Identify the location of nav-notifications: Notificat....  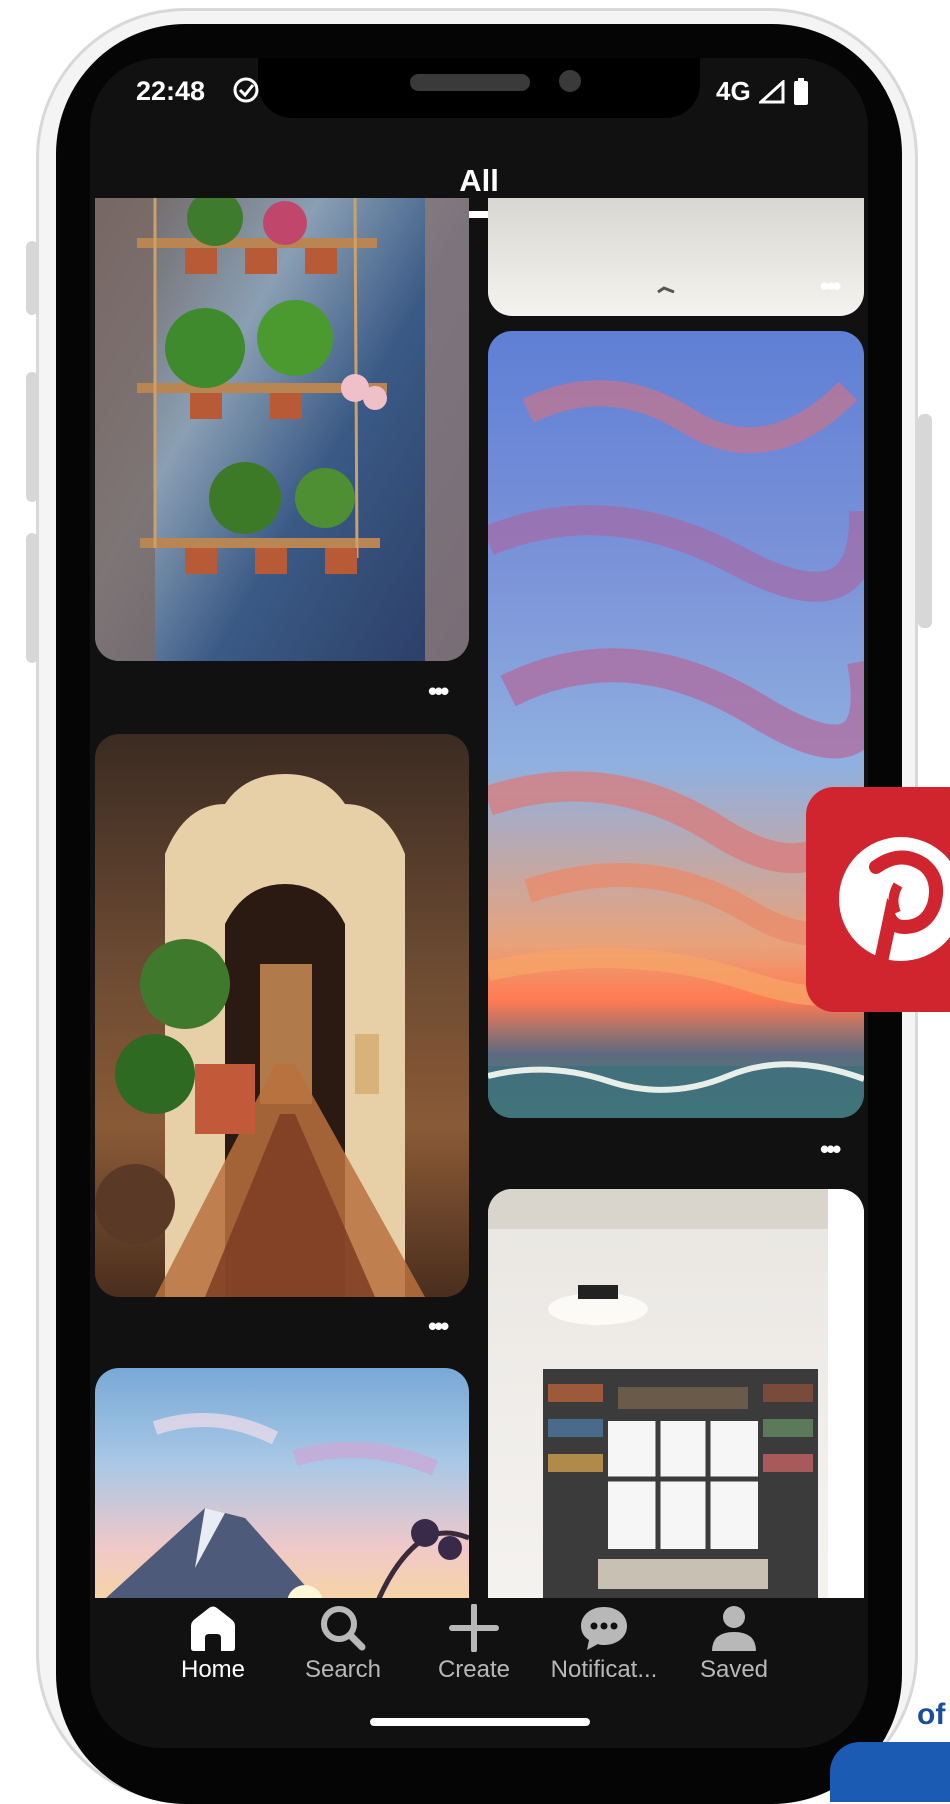
(604, 1644).